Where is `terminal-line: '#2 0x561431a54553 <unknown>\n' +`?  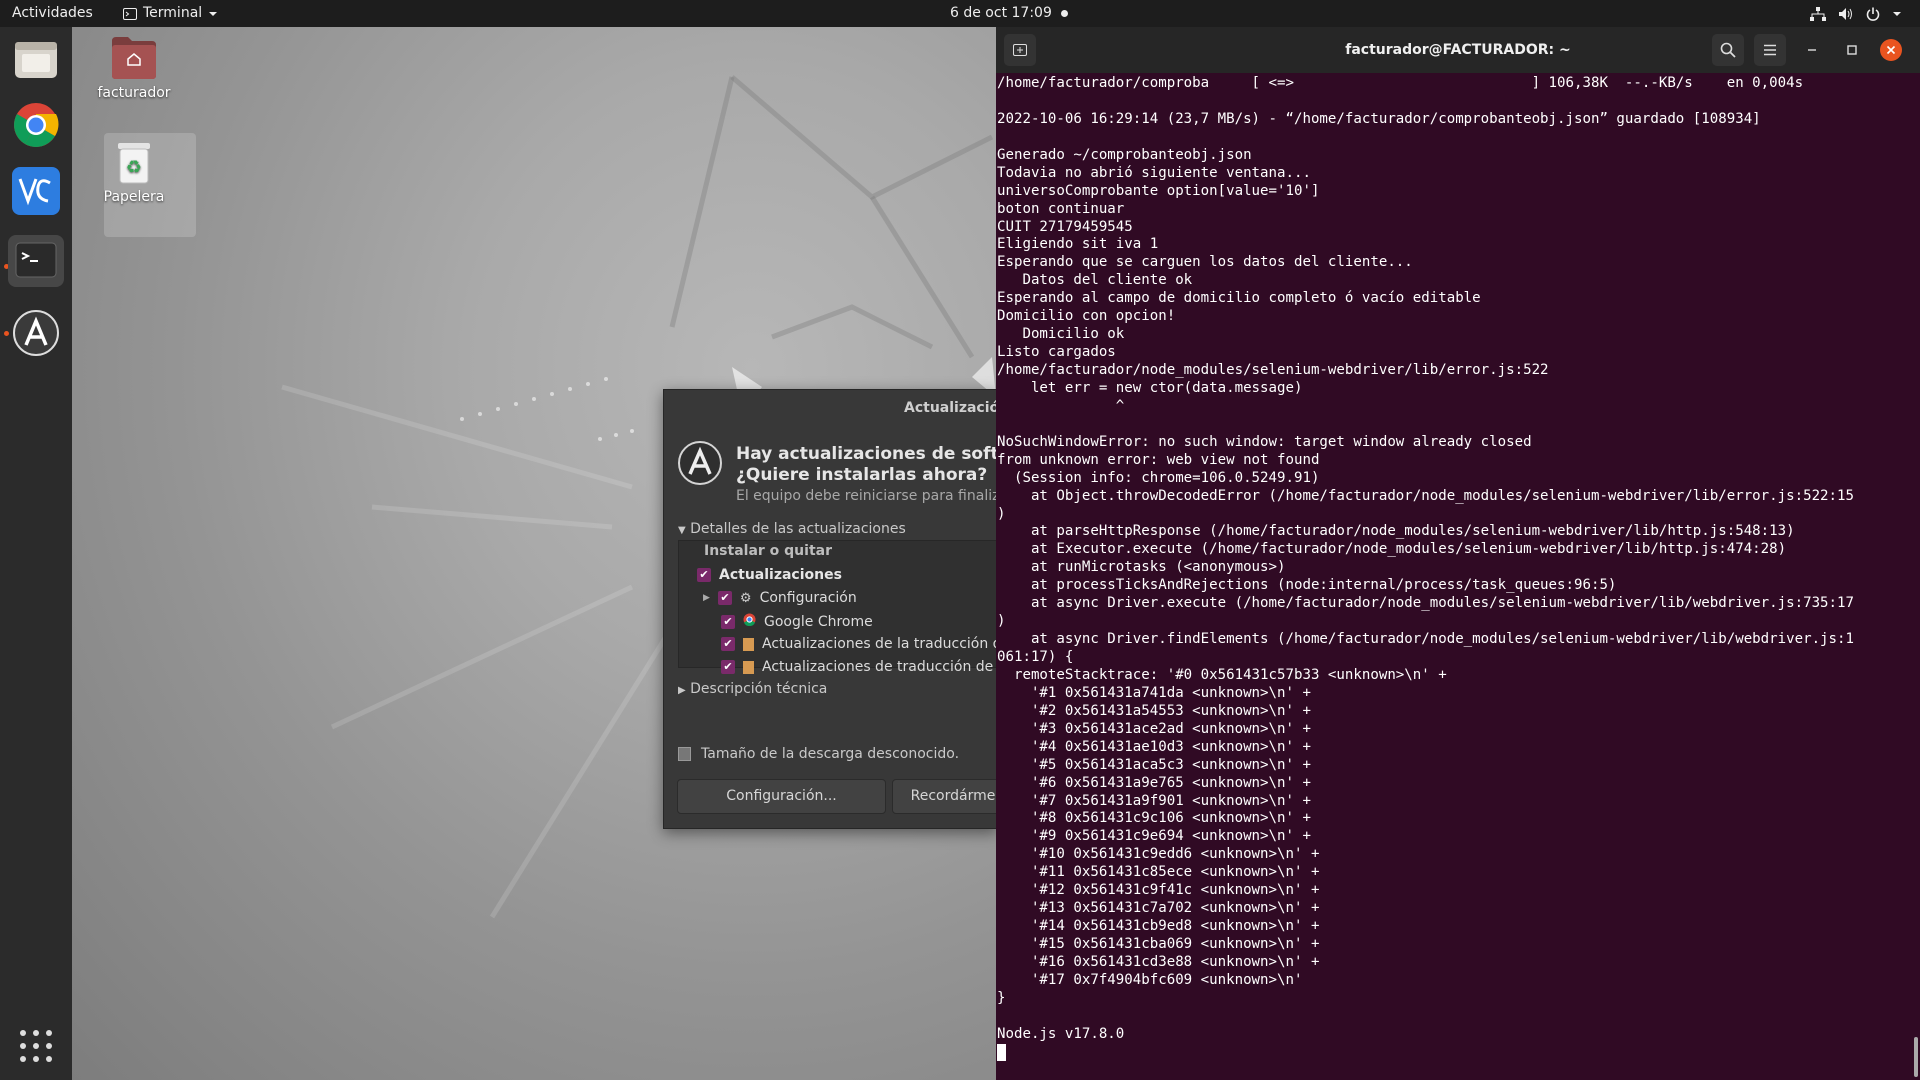 terminal-line: '#2 0x561431a54553 <unknown>\n' + is located at coordinates (1154, 710).